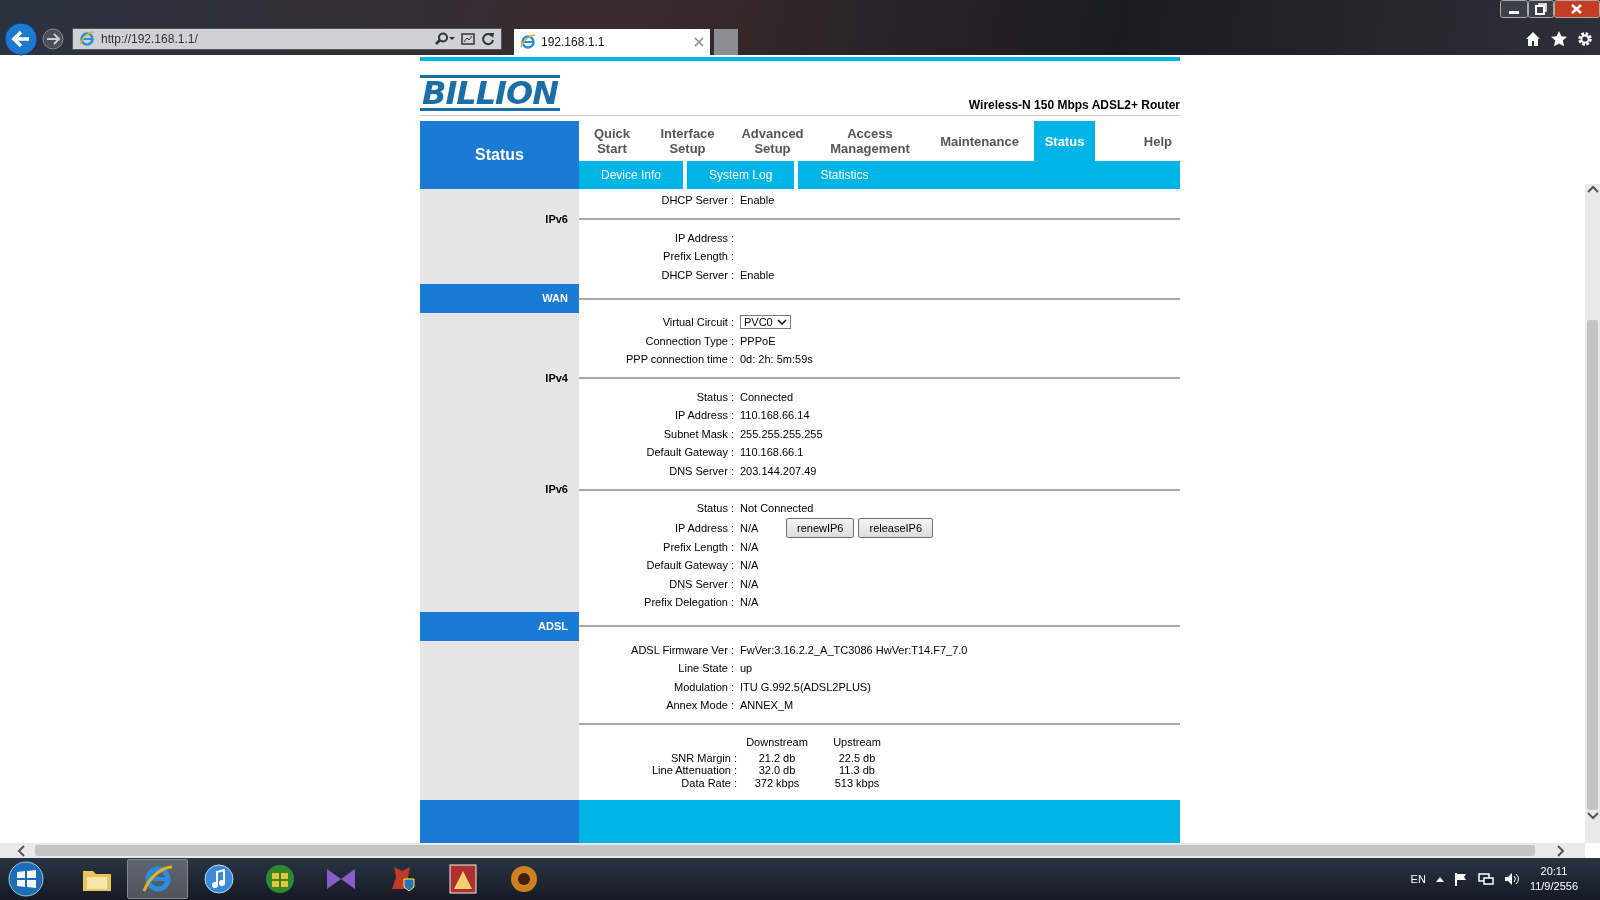 The width and height of the screenshot is (1600, 900). I want to click on field-value: up, so click(746, 668).